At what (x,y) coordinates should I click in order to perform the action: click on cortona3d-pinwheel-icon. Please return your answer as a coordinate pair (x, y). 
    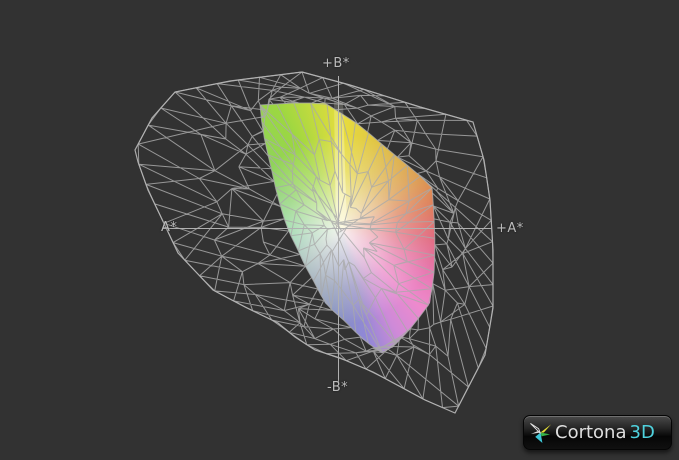
    Looking at the image, I should click on (541, 433).